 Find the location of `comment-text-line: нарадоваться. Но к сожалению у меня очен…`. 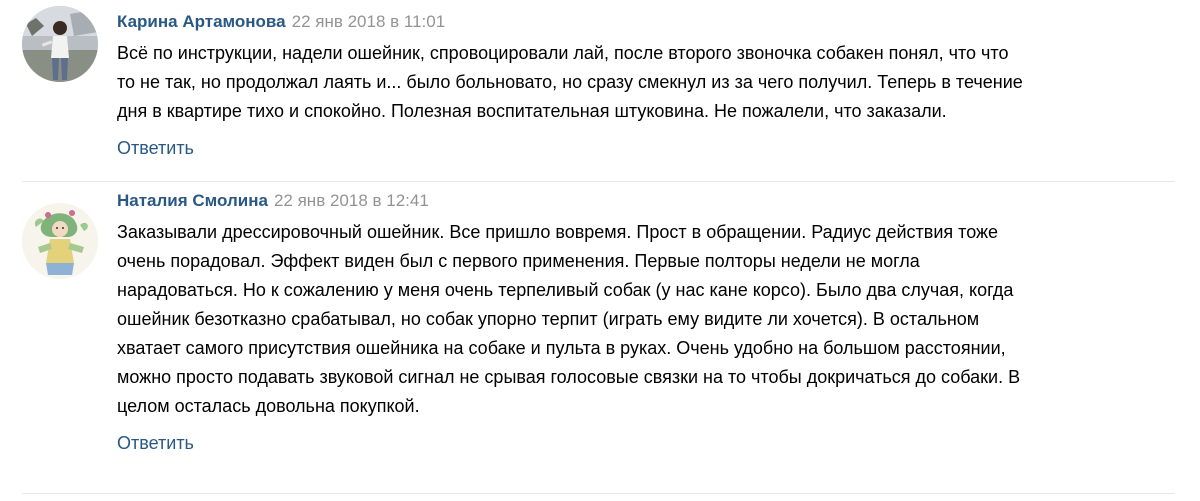

comment-text-line: нарадоваться. Но к сожалению у меня очен… is located at coordinates (565, 290).